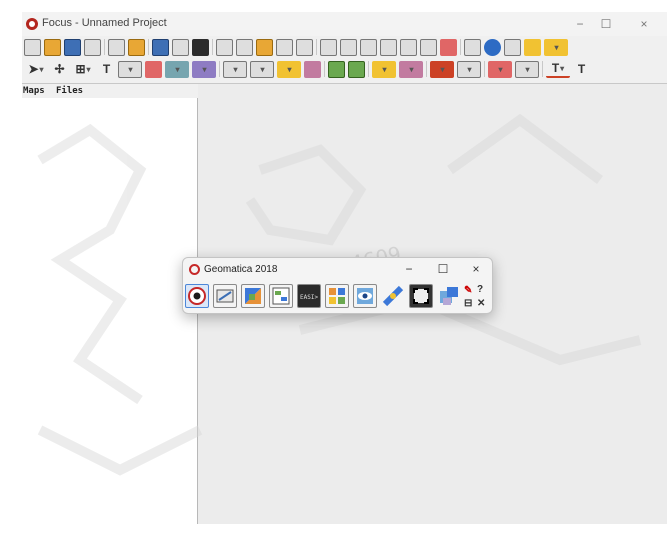 This screenshot has height=539, width=667. What do you see at coordinates (480, 289) in the screenshot?
I see `help-icon: ?` at bounding box center [480, 289].